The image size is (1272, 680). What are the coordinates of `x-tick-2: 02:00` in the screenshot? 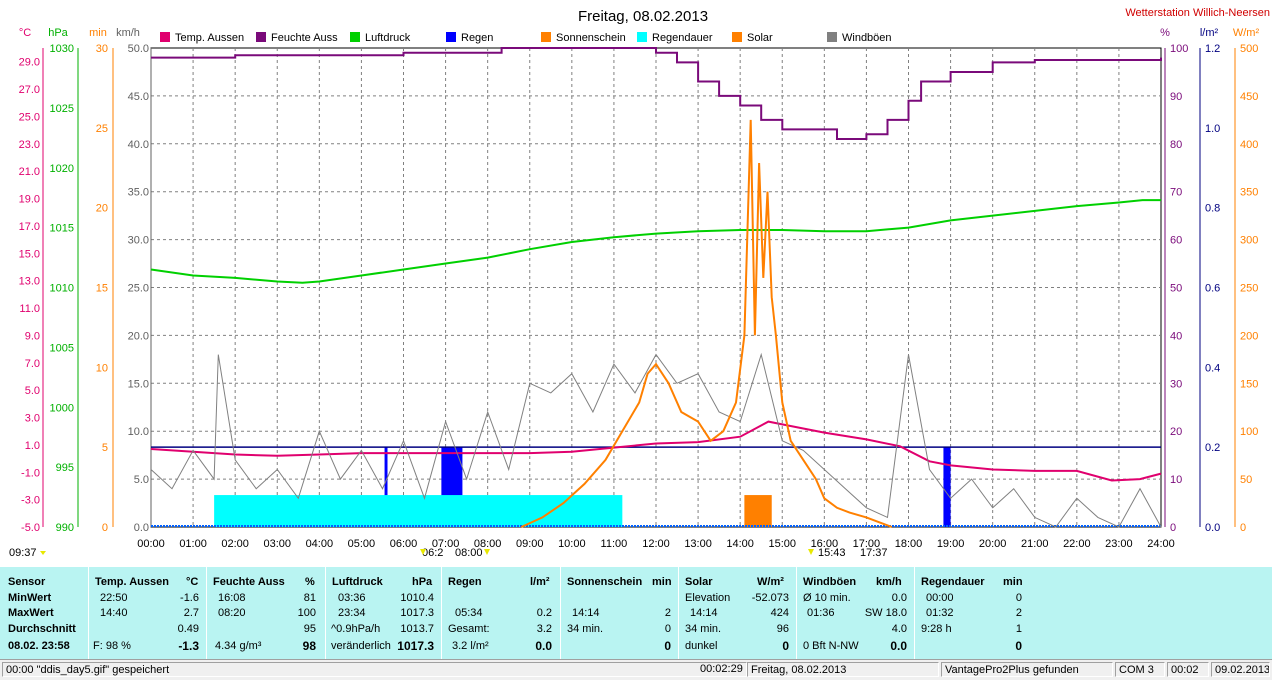 It's located at (235, 544).